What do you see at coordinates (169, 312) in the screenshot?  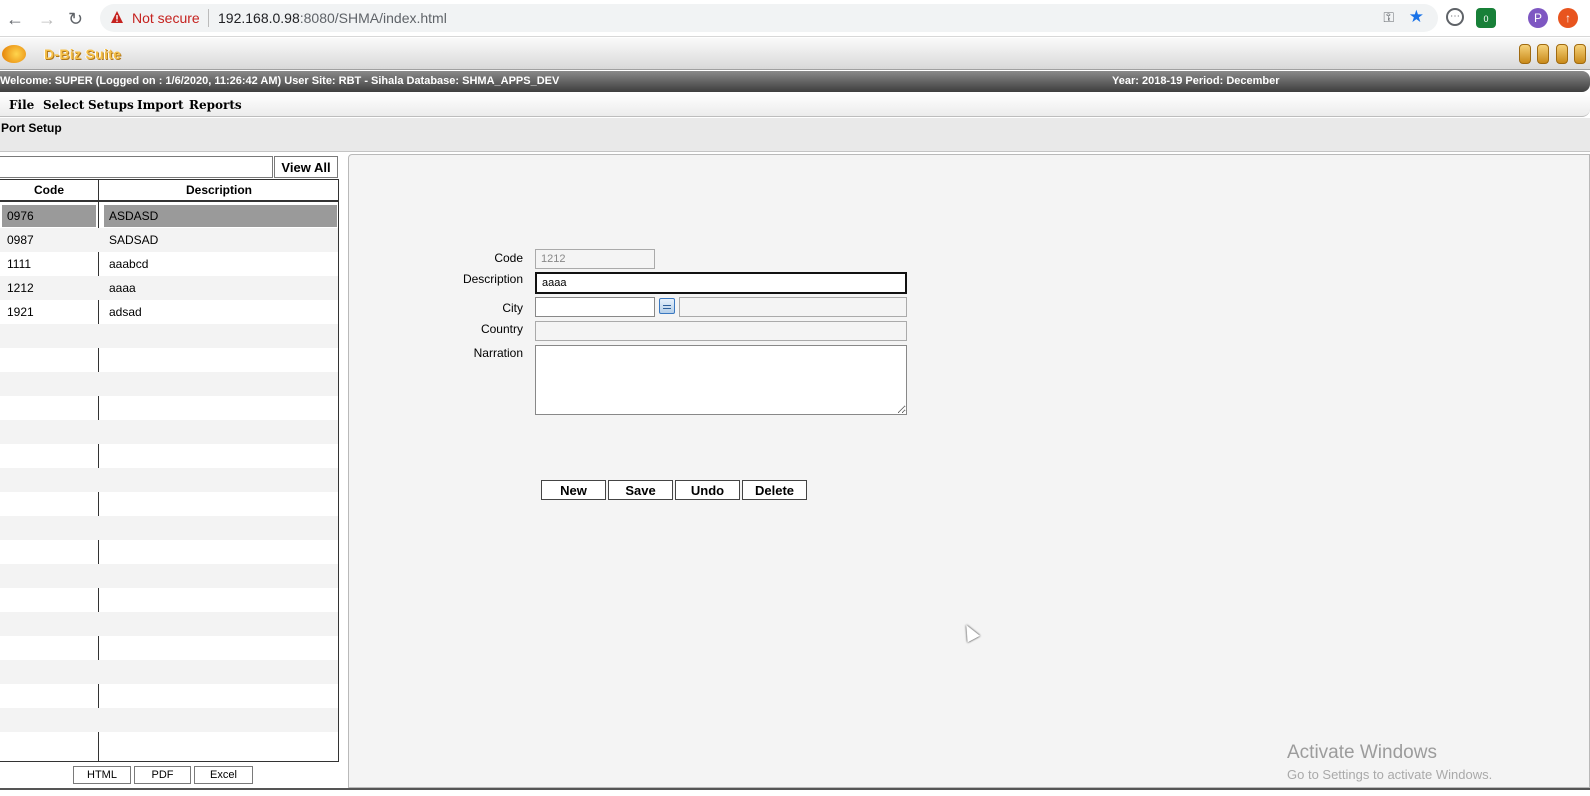 I see `table-row: 1921 adsad` at bounding box center [169, 312].